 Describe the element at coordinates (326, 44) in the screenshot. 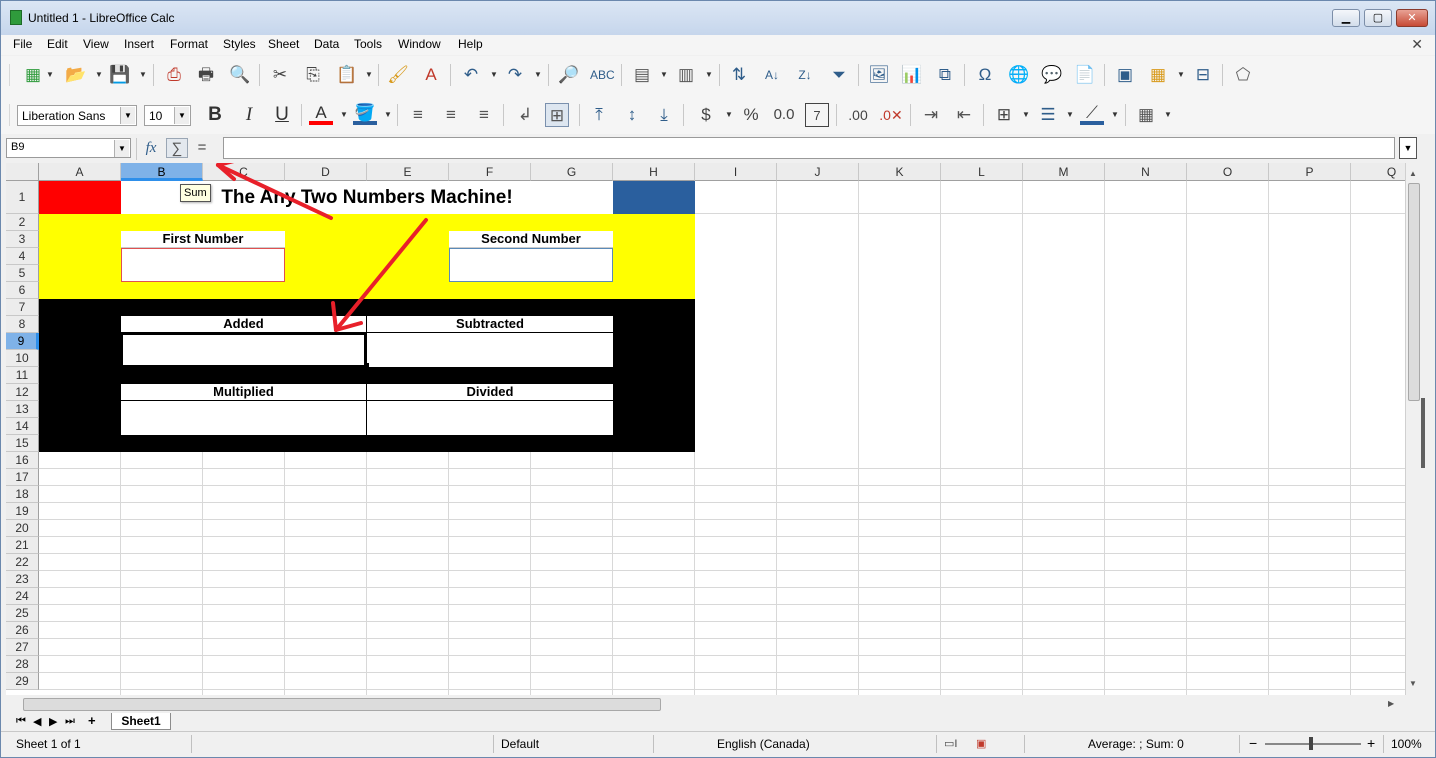

I see `menu-data: Data` at that location.